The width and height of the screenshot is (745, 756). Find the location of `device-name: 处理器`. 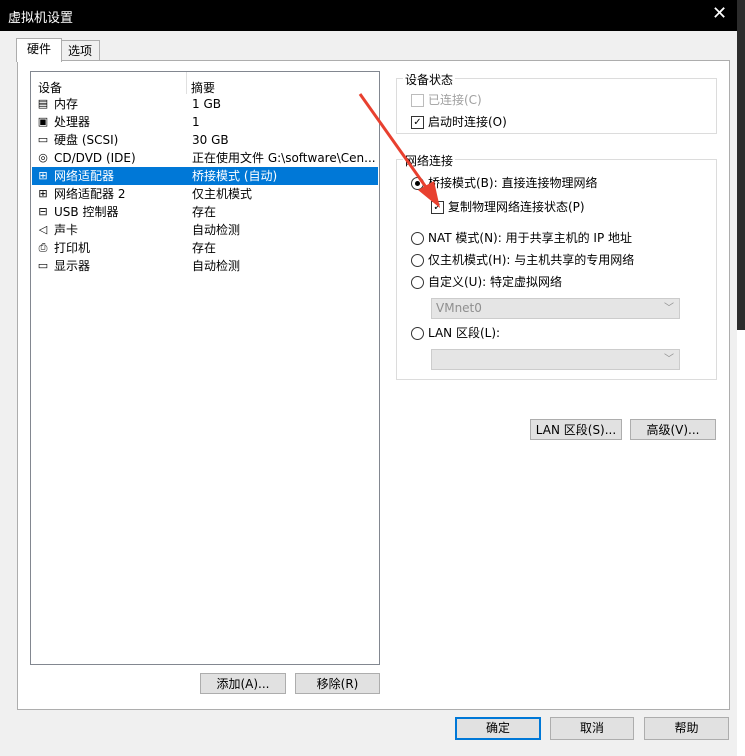

device-name: 处理器 is located at coordinates (72, 122).